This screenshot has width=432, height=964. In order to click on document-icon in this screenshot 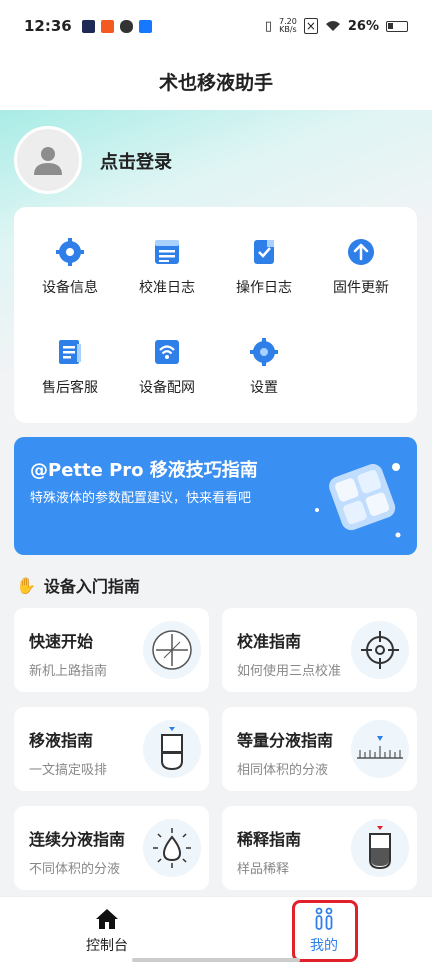, I will do `click(167, 252)`.